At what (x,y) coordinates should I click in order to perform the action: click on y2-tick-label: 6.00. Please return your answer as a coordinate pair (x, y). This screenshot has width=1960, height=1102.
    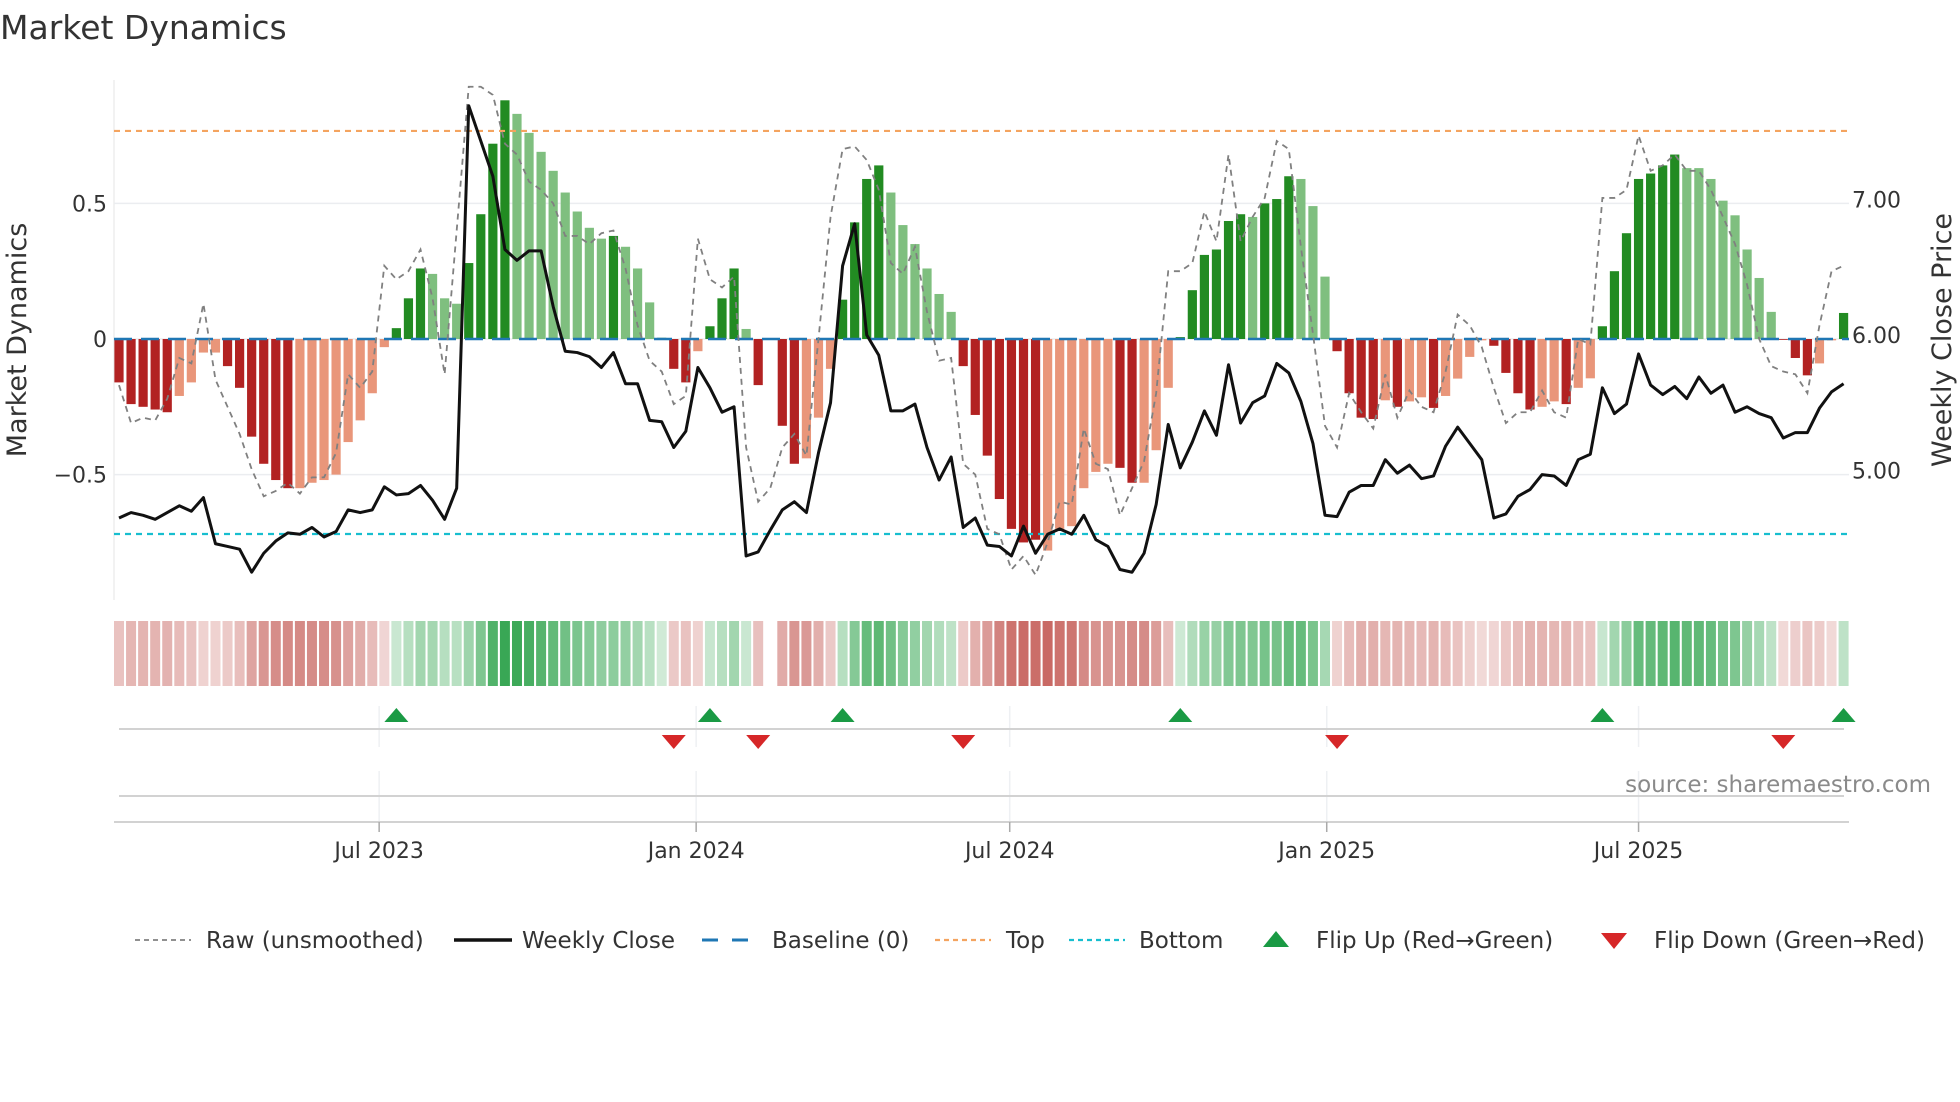
    Looking at the image, I should click on (1876, 336).